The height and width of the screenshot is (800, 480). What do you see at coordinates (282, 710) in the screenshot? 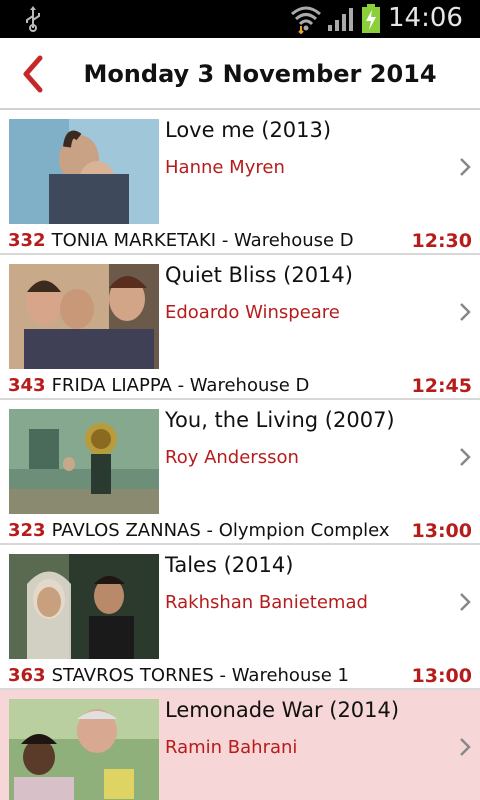
I see `film-title: Lemonade War (2014)` at bounding box center [282, 710].